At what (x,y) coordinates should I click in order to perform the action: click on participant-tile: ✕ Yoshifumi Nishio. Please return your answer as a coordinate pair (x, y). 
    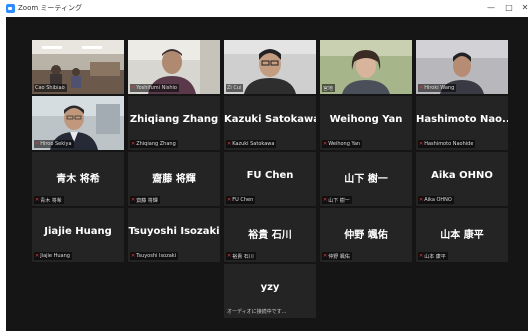
    Looking at the image, I should click on (174, 67).